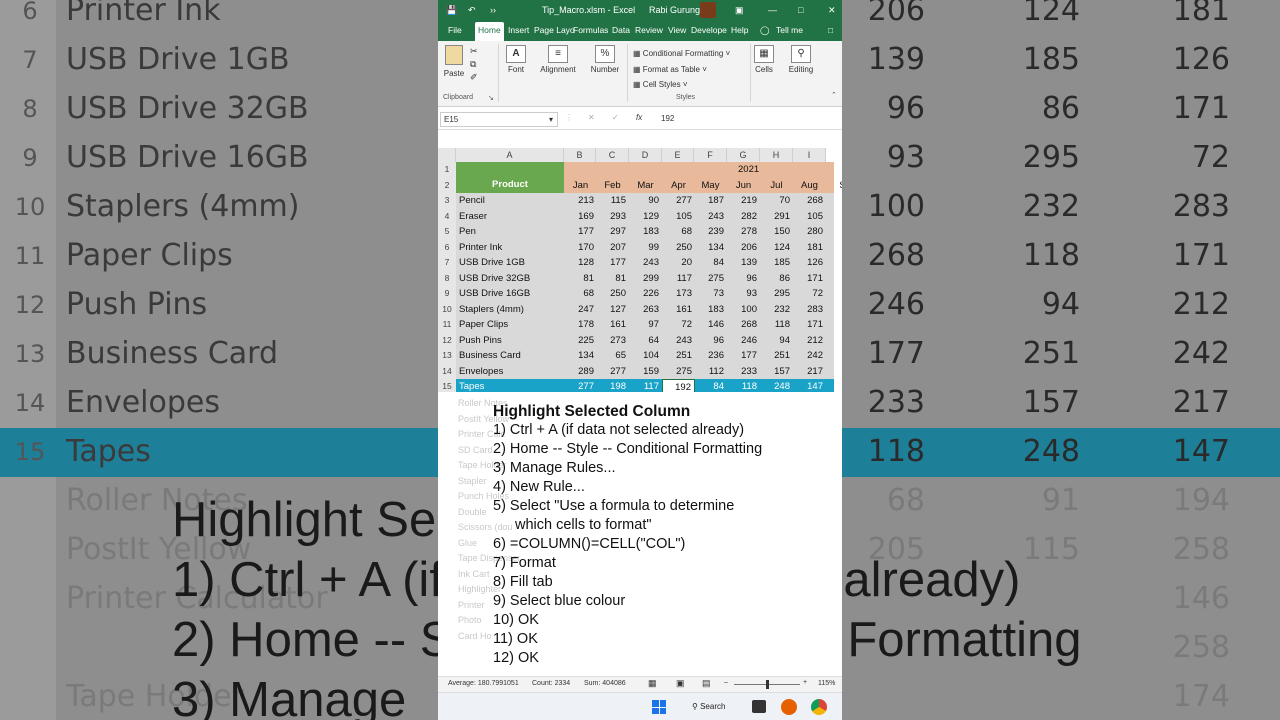  Describe the element at coordinates (580, 341) in the screenshot. I see `value-cell: 225` at that location.